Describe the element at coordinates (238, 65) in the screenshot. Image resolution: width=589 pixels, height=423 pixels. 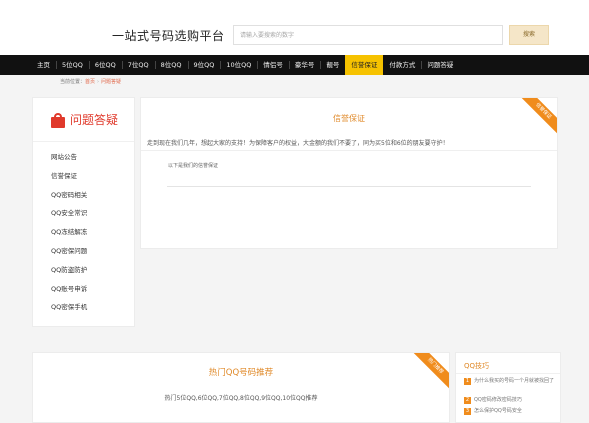
I see `nav-item-10-digit-qq: 10位QQ` at that location.